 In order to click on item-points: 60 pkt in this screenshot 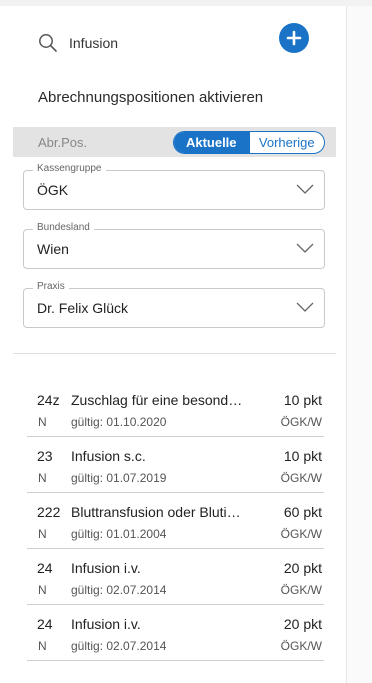, I will do `click(302, 512)`.